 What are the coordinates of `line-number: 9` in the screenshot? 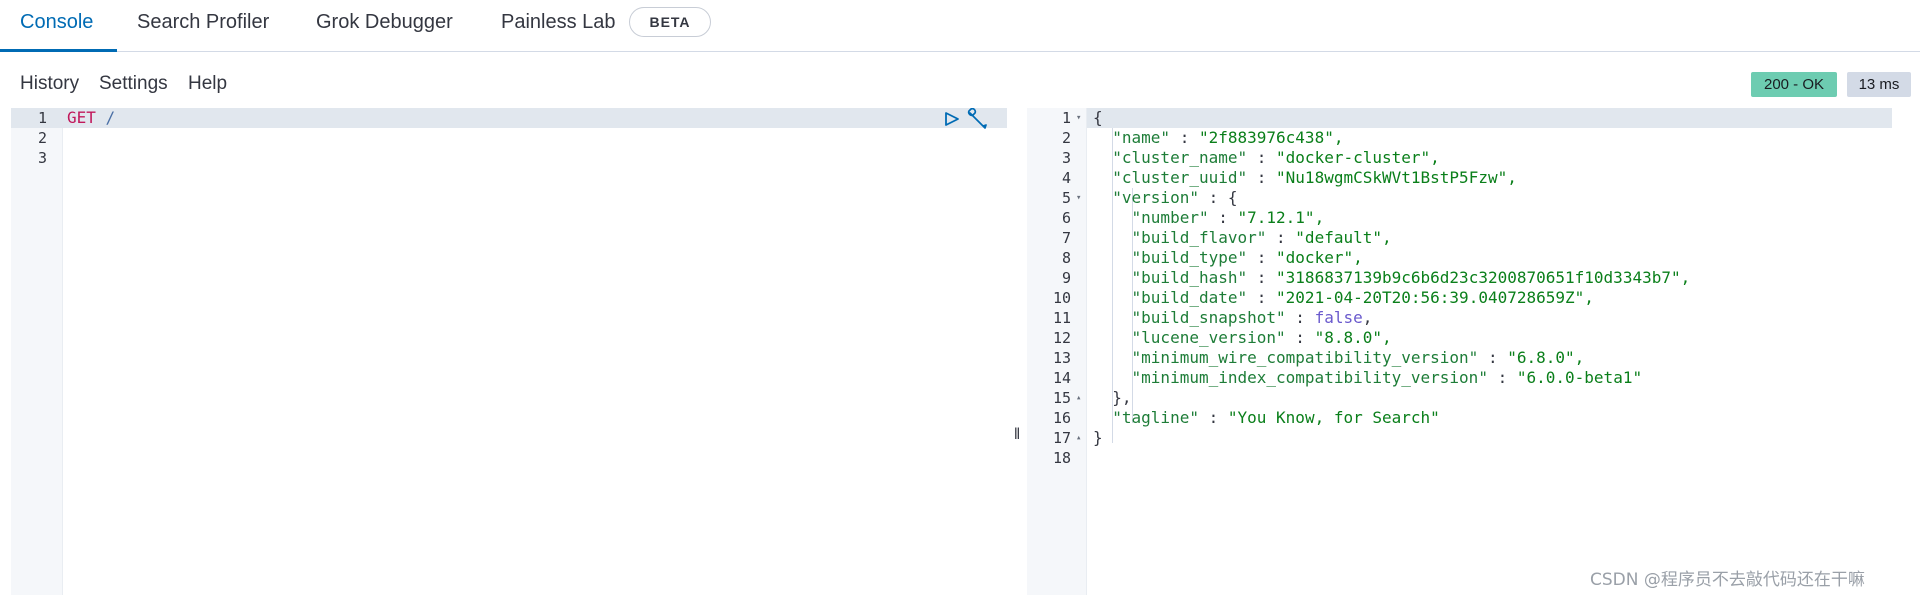 It's located at (1066, 278).